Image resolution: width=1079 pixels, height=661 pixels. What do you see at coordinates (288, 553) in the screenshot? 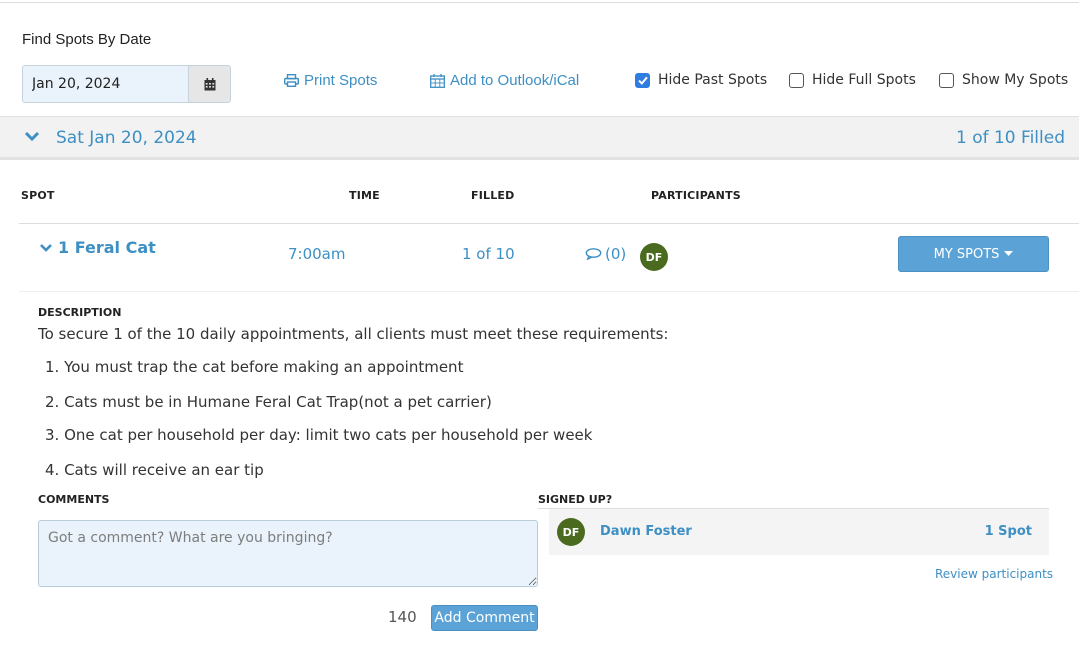
I see `comment-input` at bounding box center [288, 553].